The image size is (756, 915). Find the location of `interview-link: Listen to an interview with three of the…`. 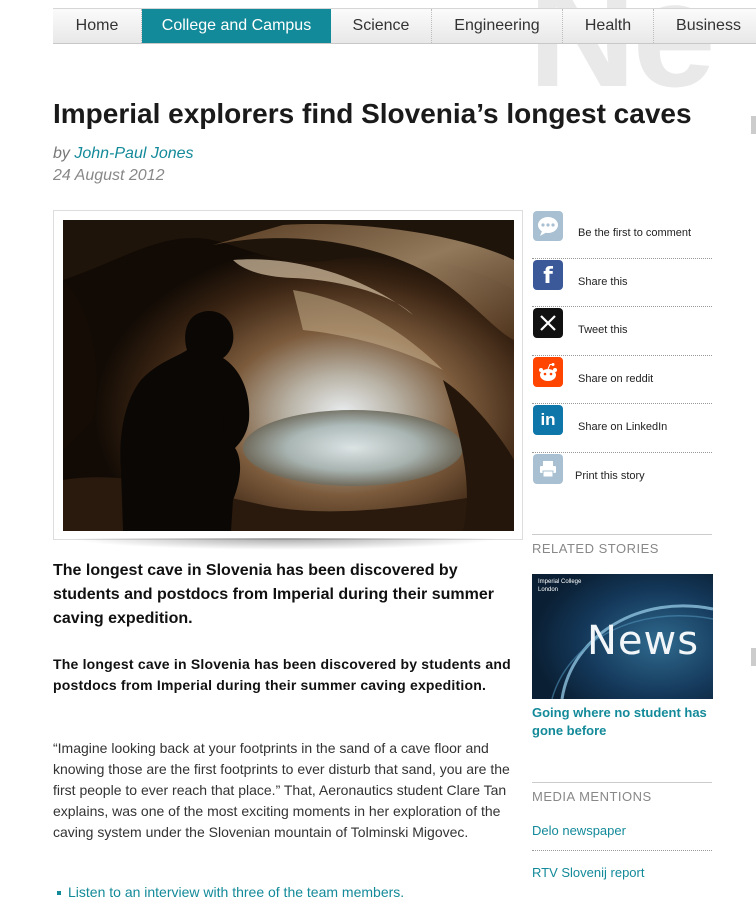

interview-link: Listen to an interview with three of the… is located at coordinates (236, 892).